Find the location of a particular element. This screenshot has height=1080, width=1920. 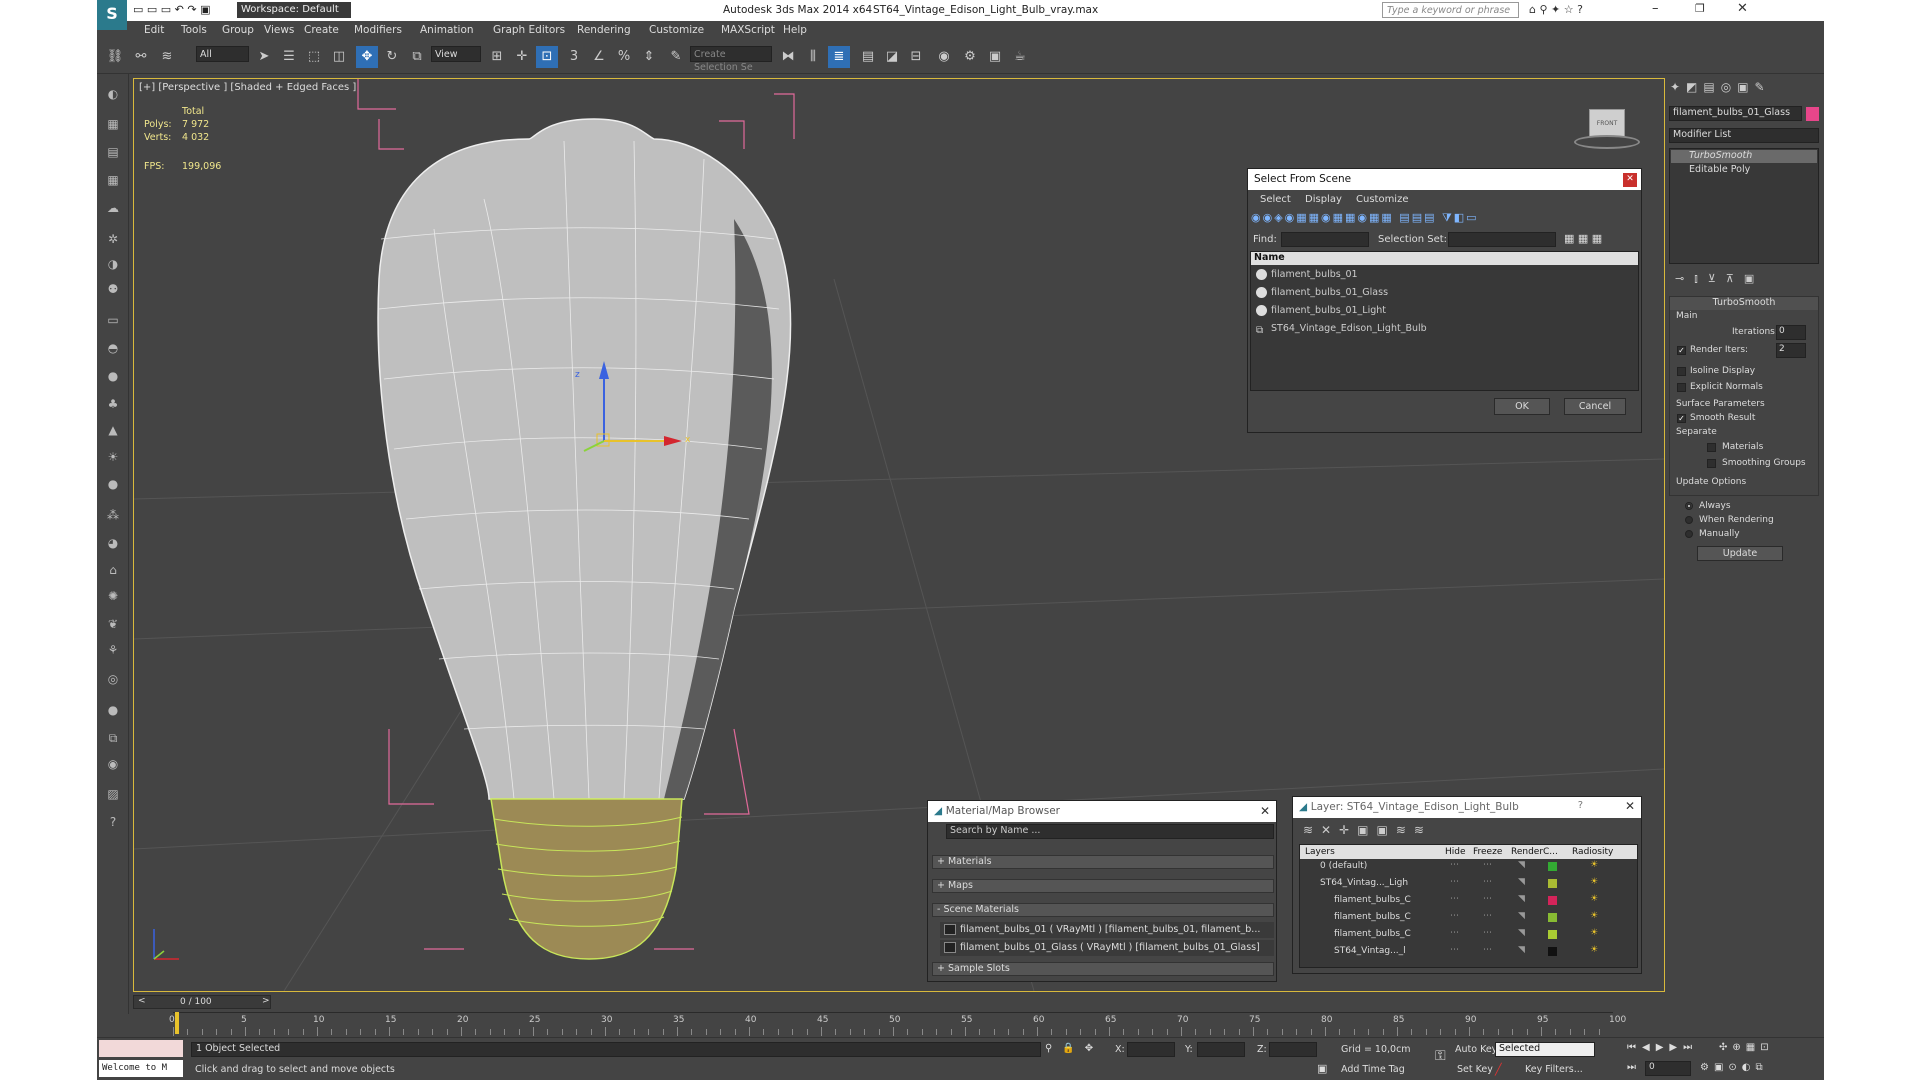

radiosity-icon: ☀ is located at coordinates (1594, 950).